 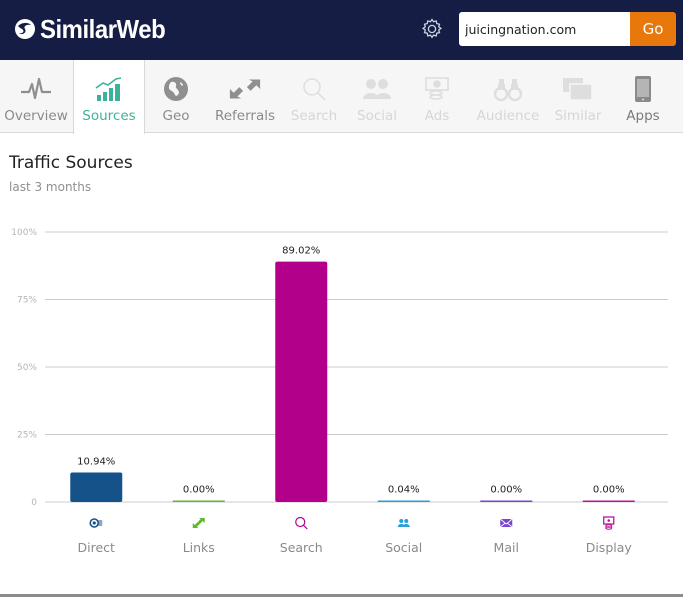 I want to click on page-subtitle: last 3 months, so click(x=50, y=187).